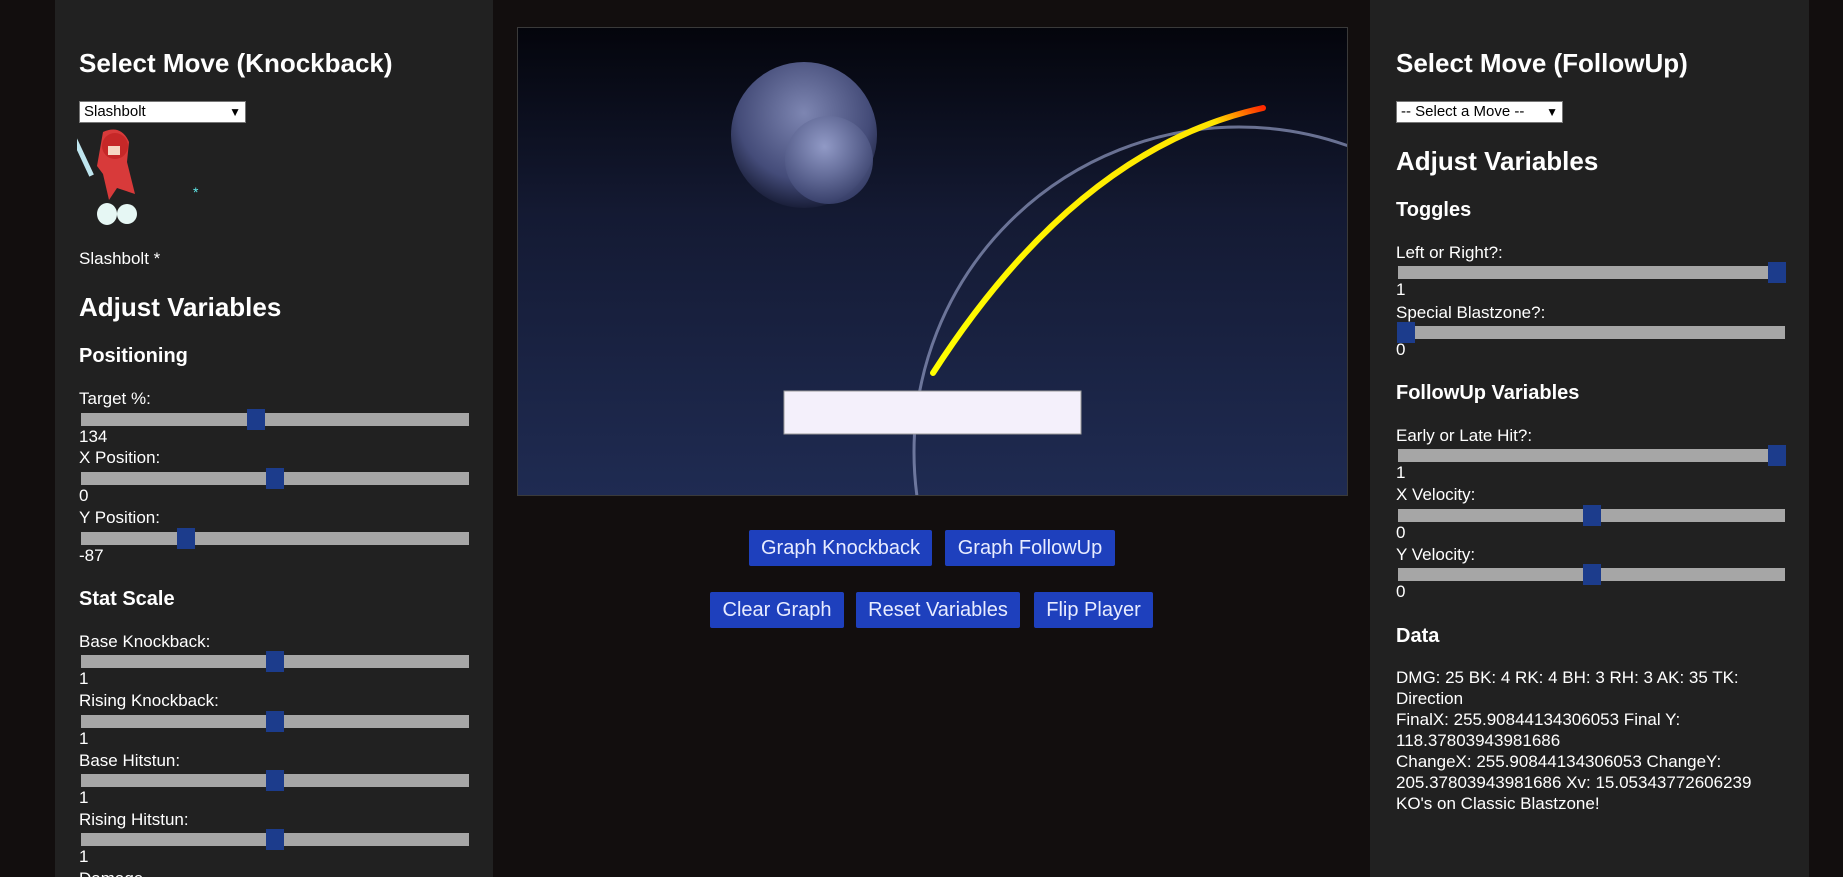  What do you see at coordinates (1401, 472) in the screenshot?
I see `early-late-hit-value: 1` at bounding box center [1401, 472].